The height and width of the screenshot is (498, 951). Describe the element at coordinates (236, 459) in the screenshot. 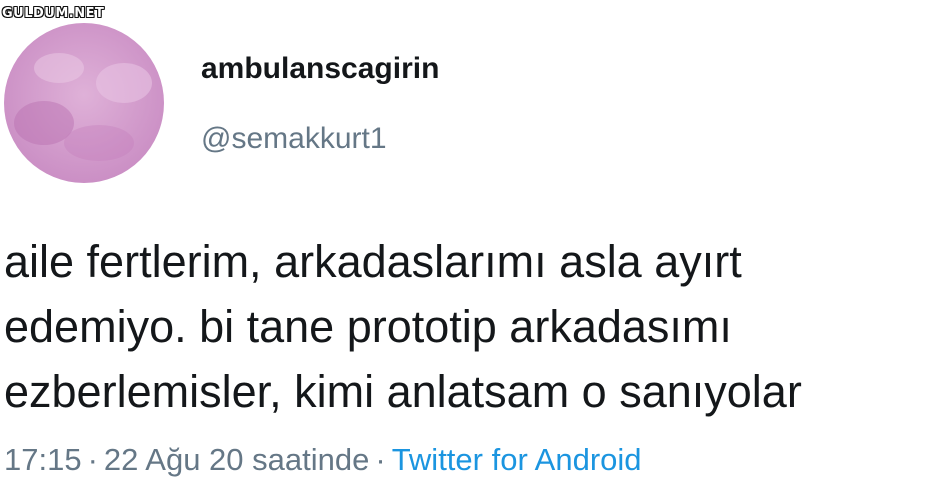

I see `tweet-date: 22 Ağu 20 saatinde` at that location.